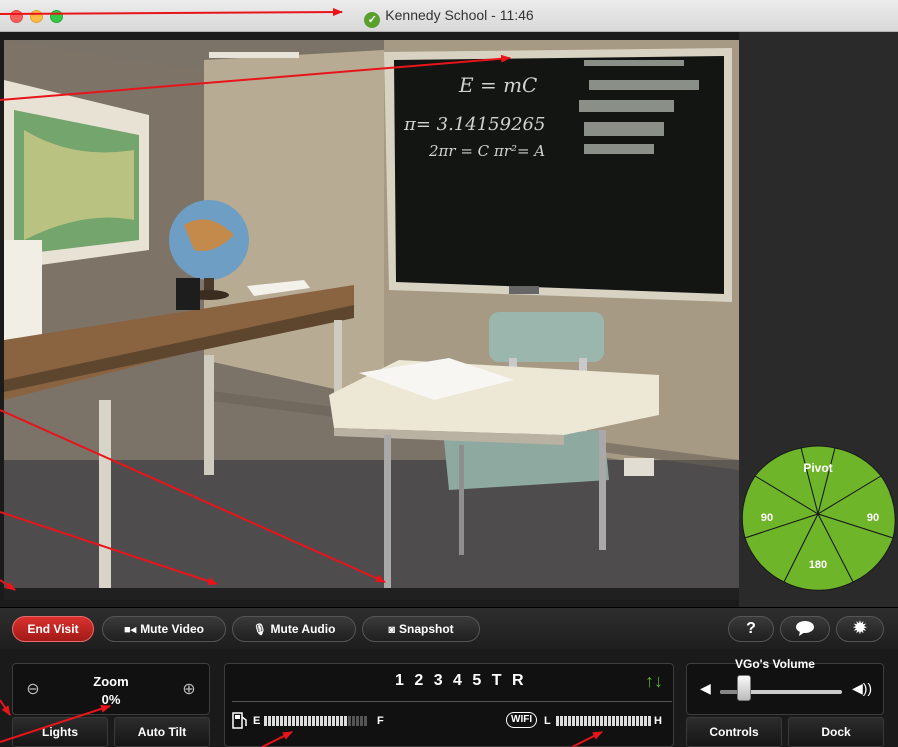 The image size is (898, 747). I want to click on microphone-icon: 🎙, so click(259, 630).